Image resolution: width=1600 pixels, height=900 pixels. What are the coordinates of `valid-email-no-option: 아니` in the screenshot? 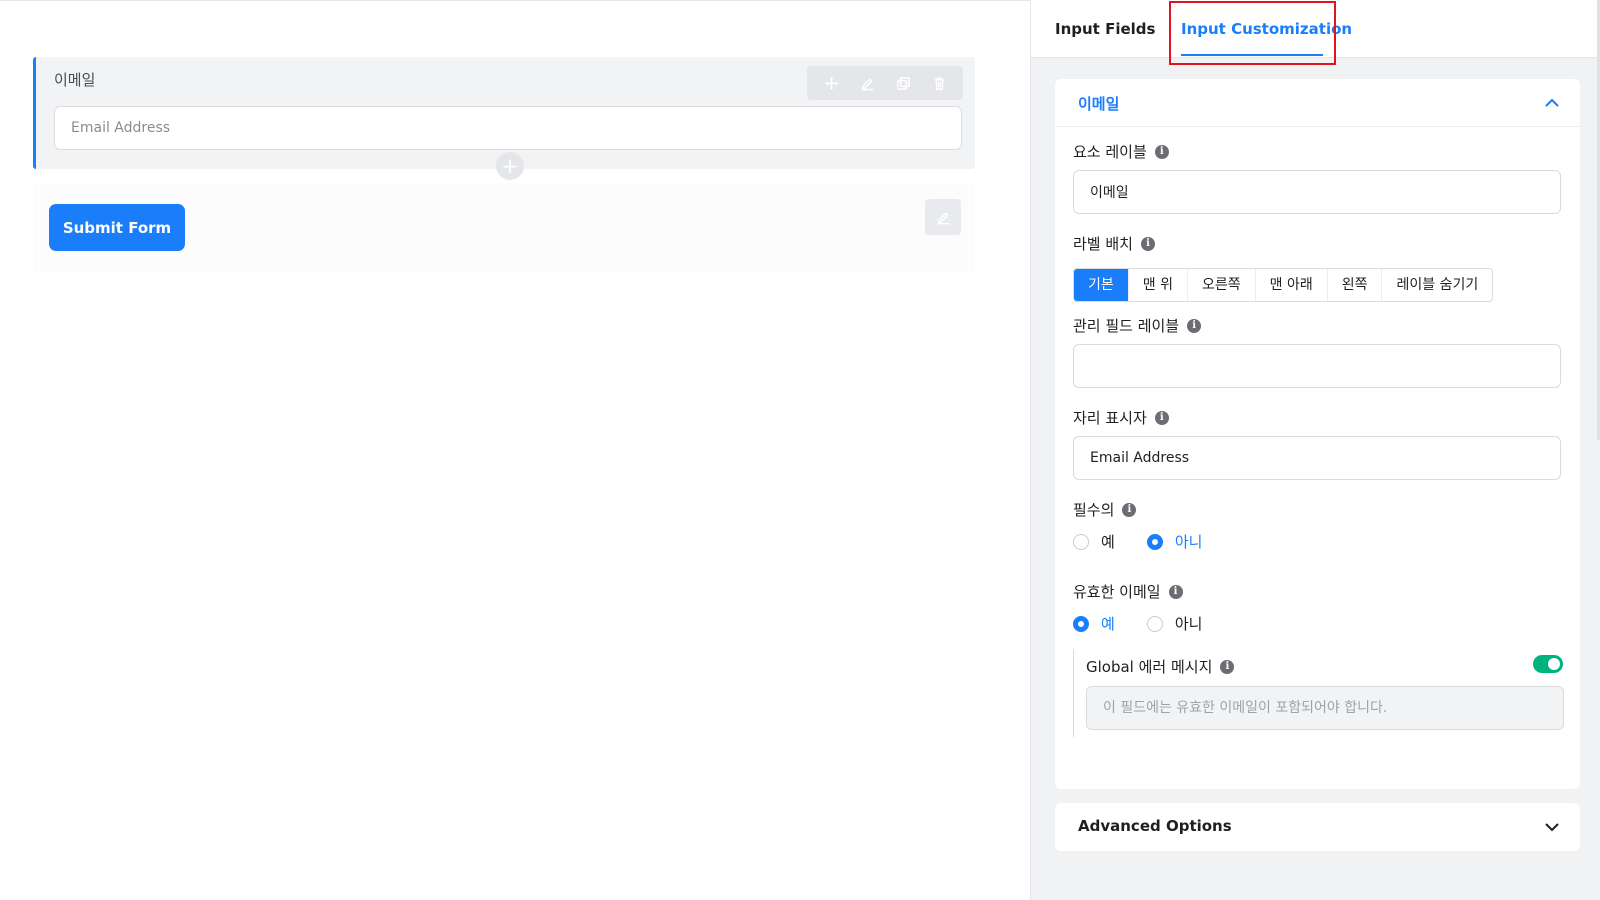 It's located at (1174, 623).